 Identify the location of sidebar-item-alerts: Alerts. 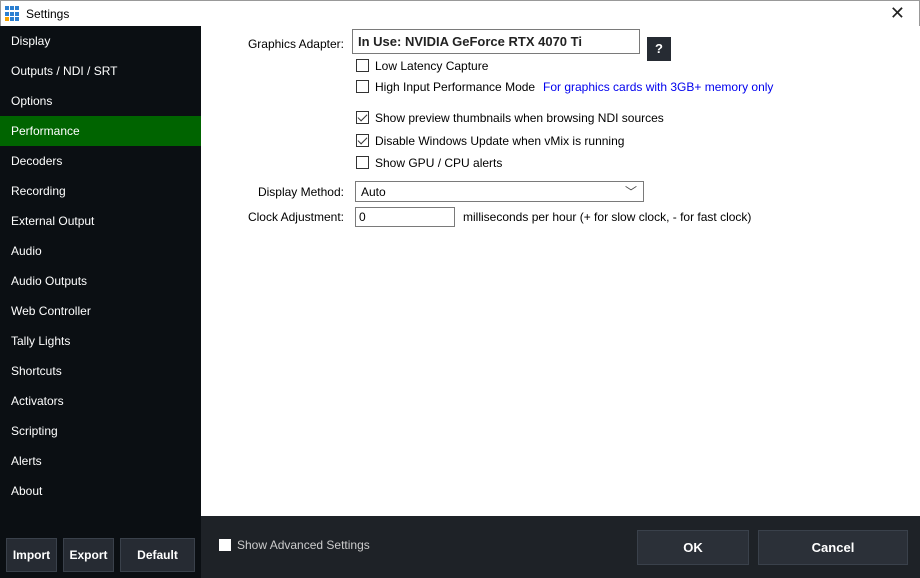
(100, 461).